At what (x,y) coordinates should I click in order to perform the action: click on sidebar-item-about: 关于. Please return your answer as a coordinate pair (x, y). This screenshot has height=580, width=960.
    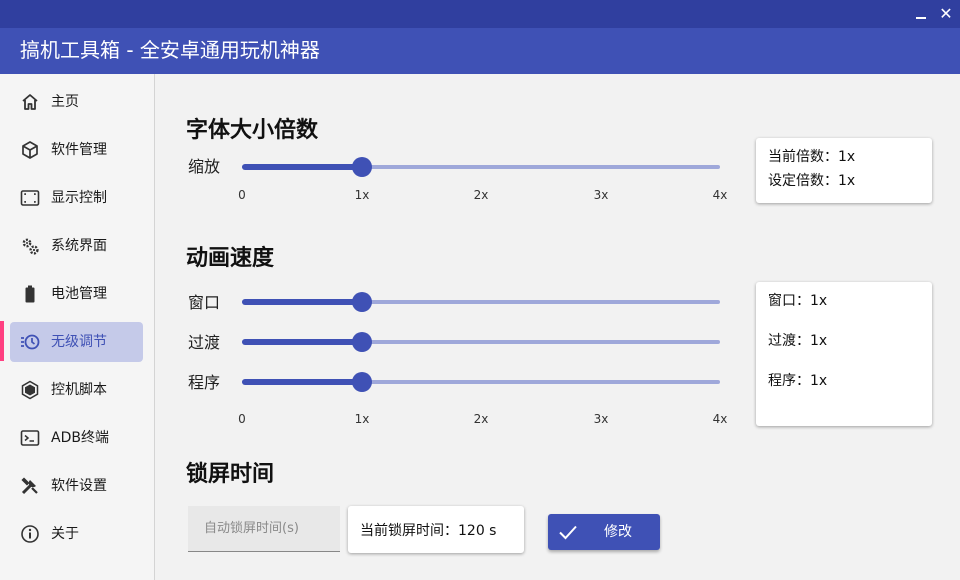
    Looking at the image, I should click on (76, 534).